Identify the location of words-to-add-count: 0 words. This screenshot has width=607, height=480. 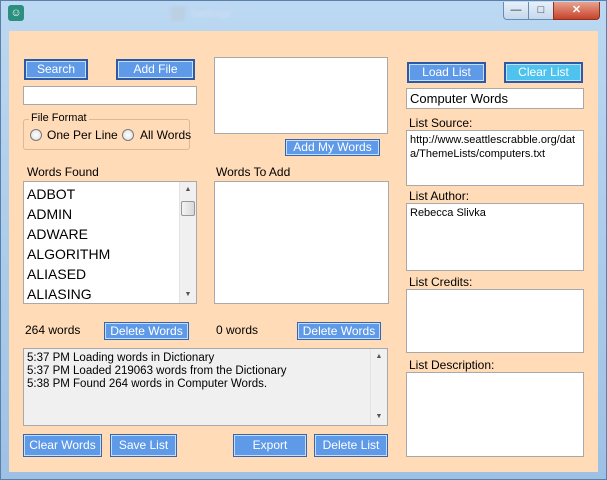
(237, 330).